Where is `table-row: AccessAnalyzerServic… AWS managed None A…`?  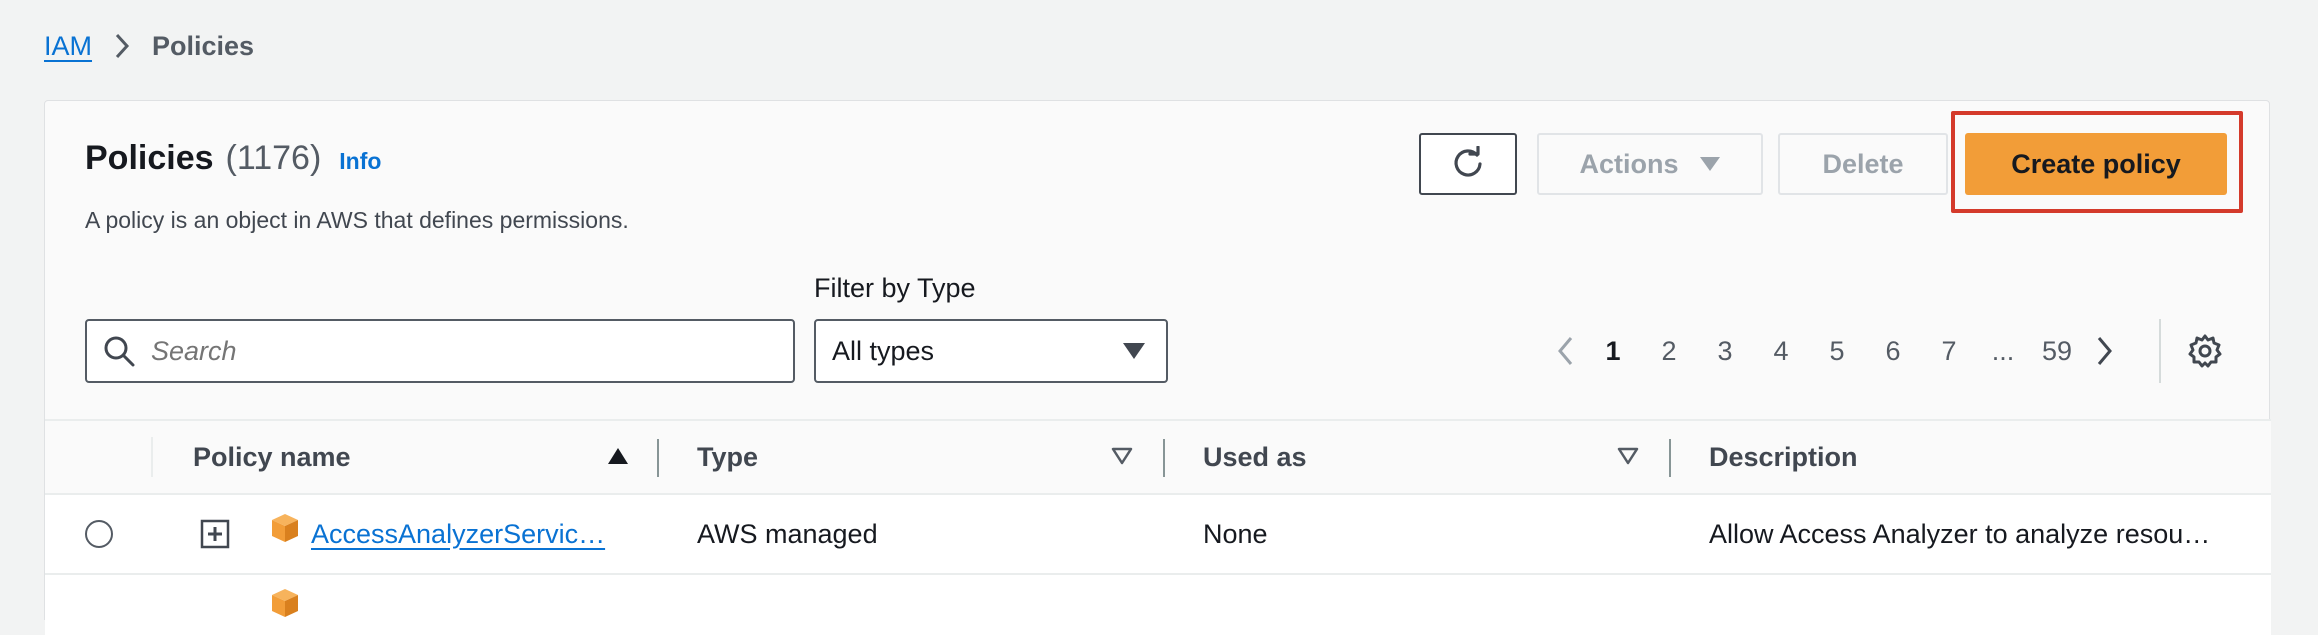 table-row: AccessAnalyzerServic… AWS managed None A… is located at coordinates (1158, 535).